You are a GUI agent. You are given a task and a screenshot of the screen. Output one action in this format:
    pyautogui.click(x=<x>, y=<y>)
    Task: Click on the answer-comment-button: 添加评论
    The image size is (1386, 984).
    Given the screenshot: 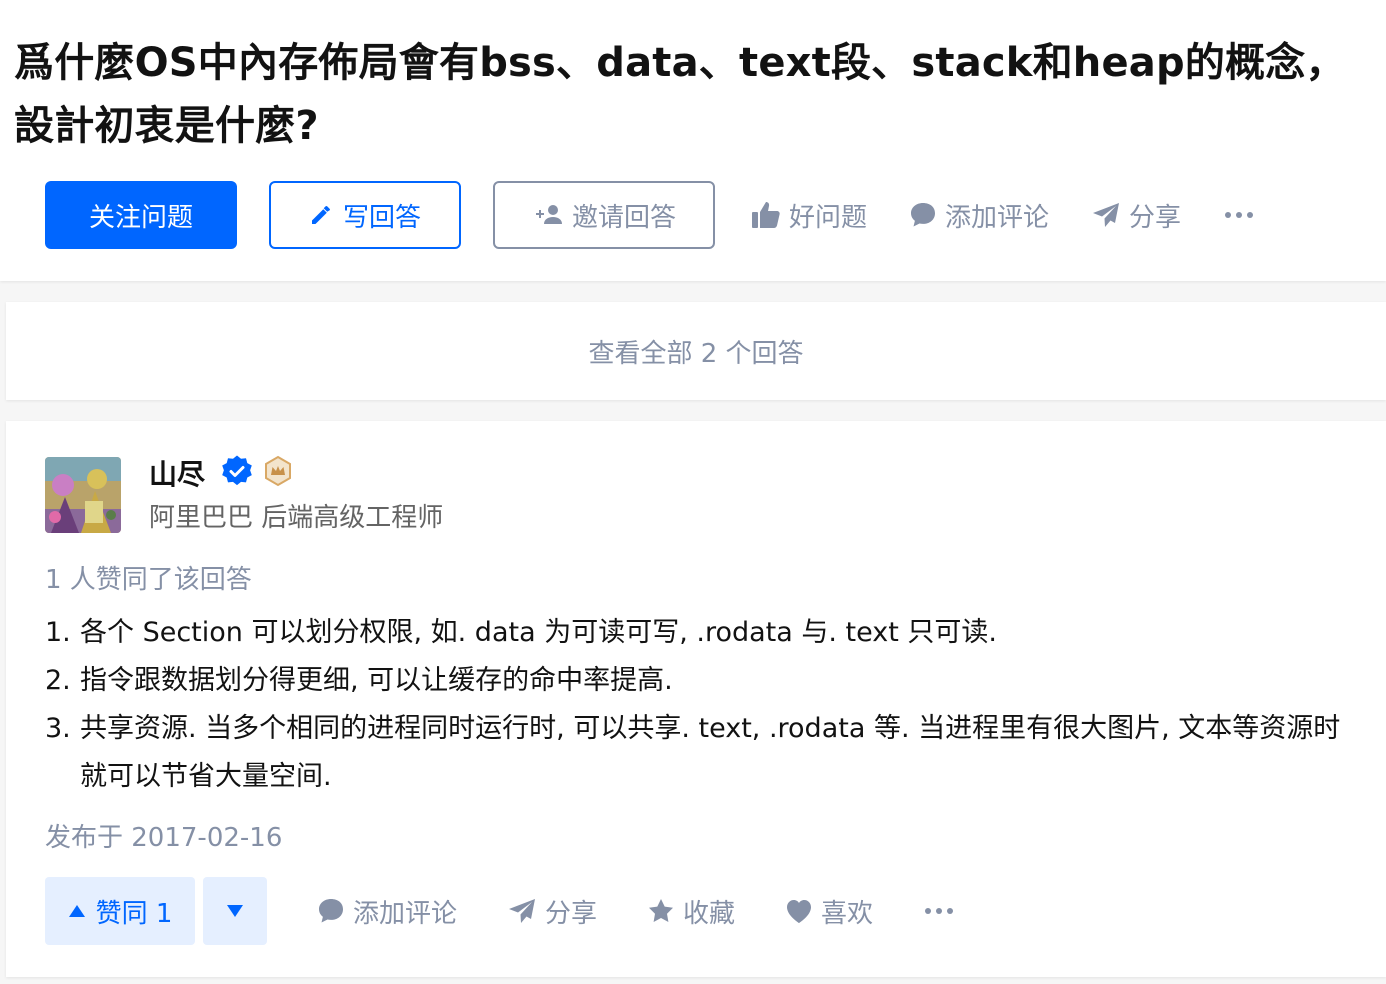 What is the action you would take?
    pyautogui.click(x=387, y=911)
    